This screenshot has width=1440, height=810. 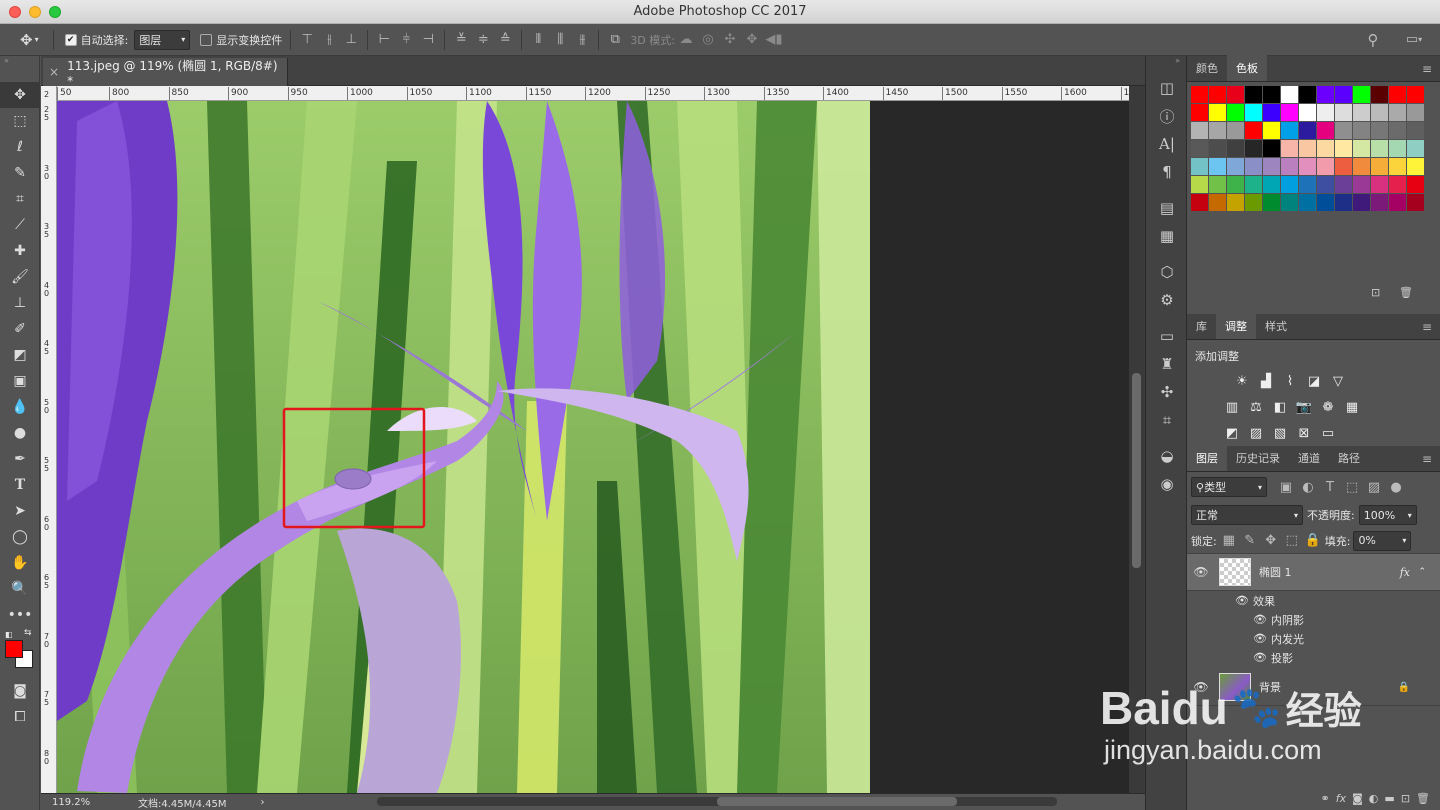 I want to click on actions-panel-icon: ⚙, so click(x=1167, y=300).